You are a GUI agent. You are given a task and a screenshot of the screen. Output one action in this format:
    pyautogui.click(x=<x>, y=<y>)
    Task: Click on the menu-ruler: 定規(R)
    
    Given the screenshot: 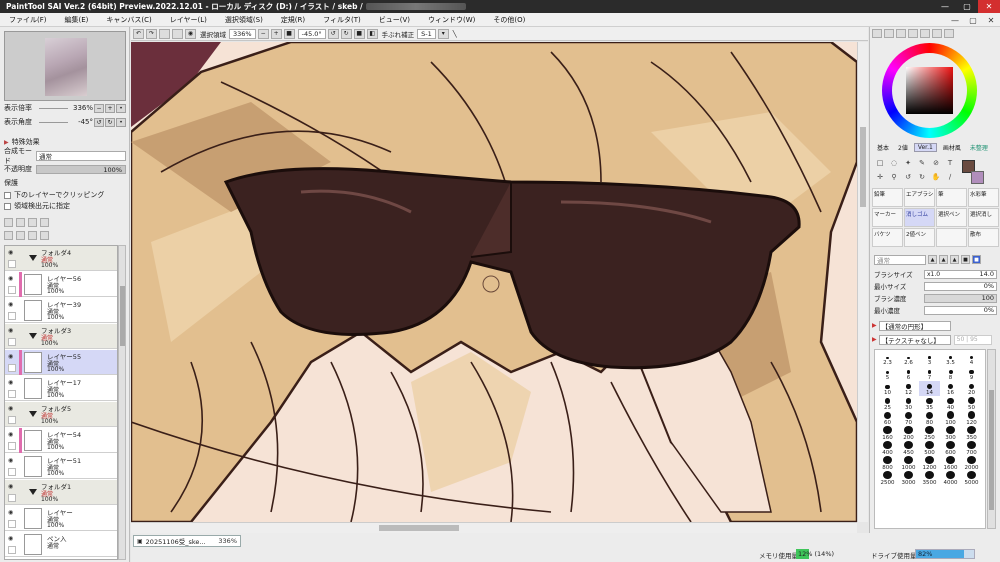 What is the action you would take?
    pyautogui.click(x=293, y=20)
    